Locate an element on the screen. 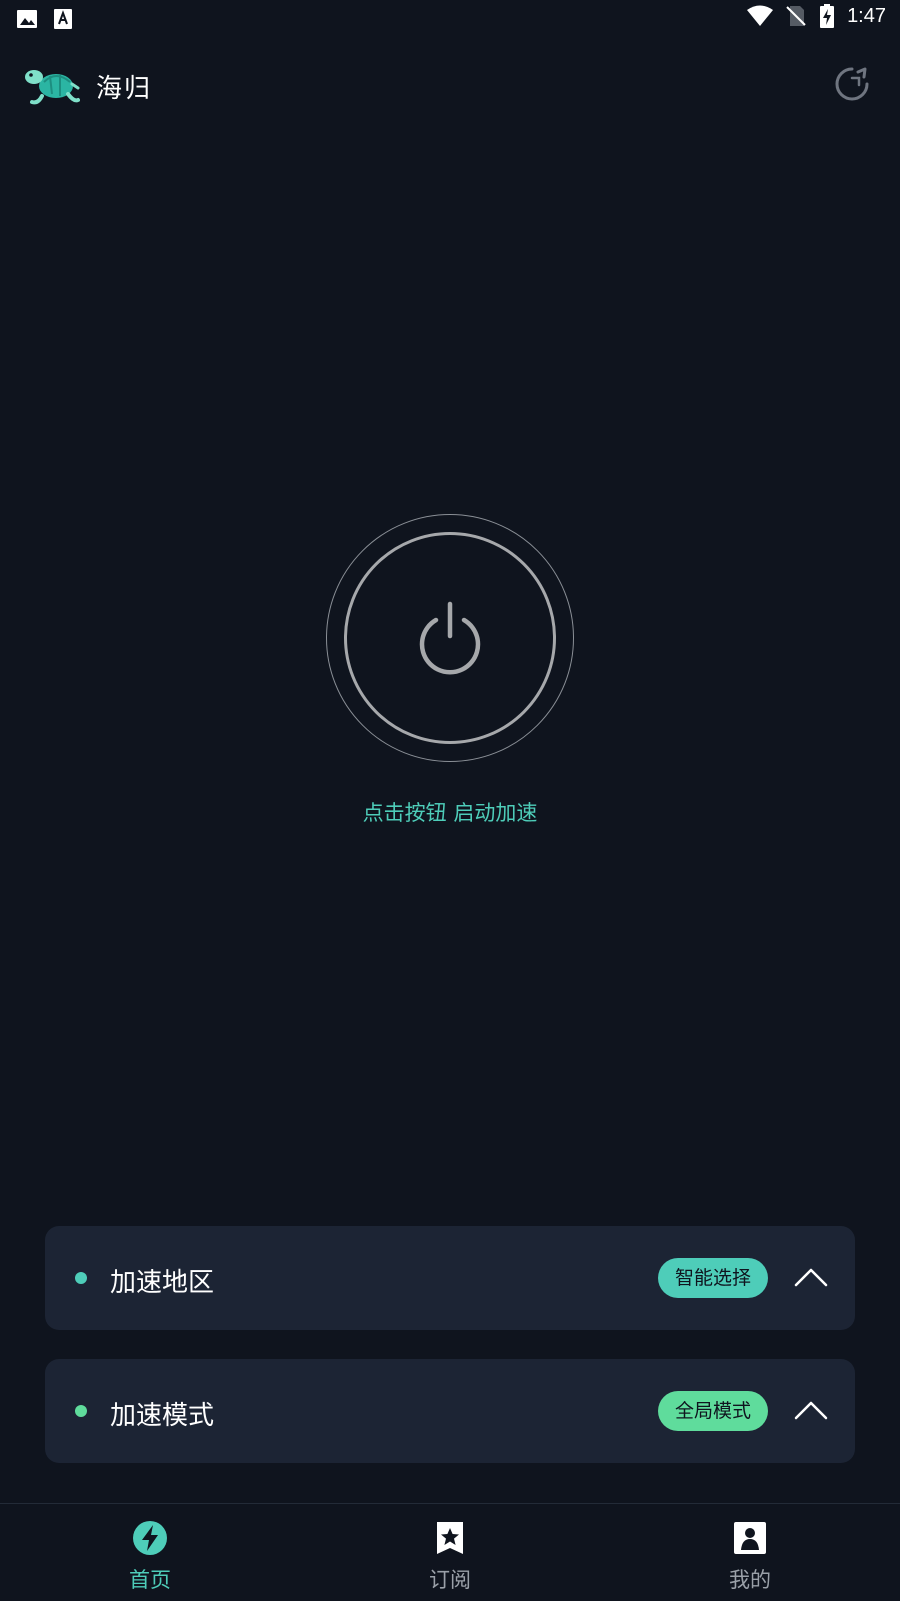 Image resolution: width=900 pixels, height=1601 pixels. no-sim-icon is located at coordinates (796, 16).